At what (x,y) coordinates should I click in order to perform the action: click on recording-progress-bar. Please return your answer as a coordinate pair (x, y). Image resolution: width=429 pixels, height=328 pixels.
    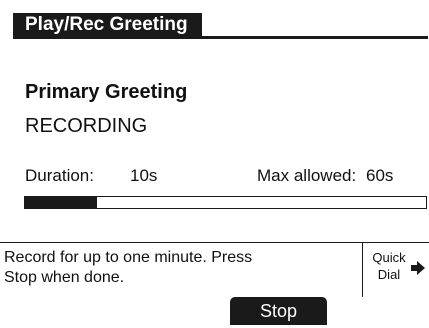
    Looking at the image, I should click on (225, 202).